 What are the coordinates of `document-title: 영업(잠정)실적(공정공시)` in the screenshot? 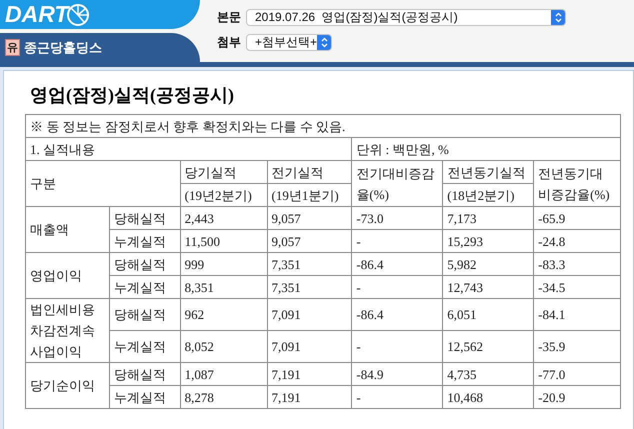 It's located at (132, 95).